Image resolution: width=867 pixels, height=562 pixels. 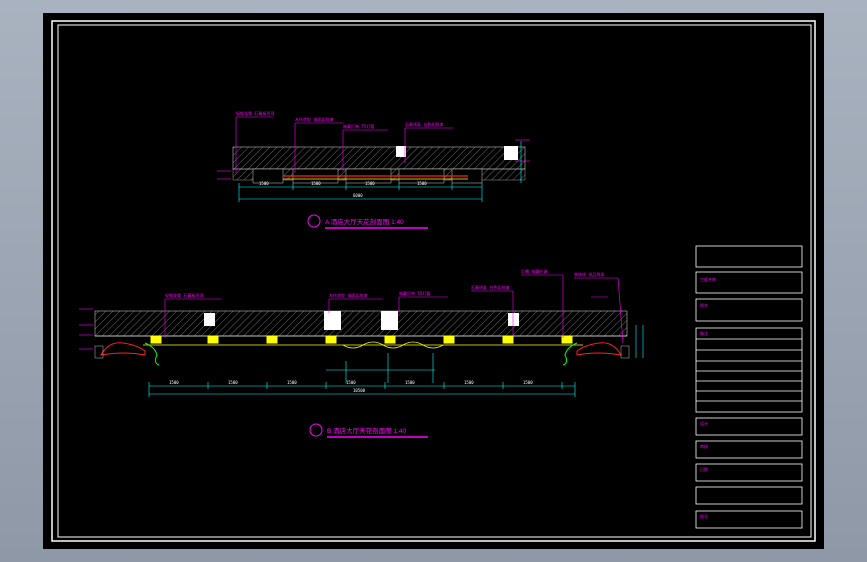 I want to click on section-1-title: A 酒店大厅天花剖面图 1:40, so click(x=364, y=221).